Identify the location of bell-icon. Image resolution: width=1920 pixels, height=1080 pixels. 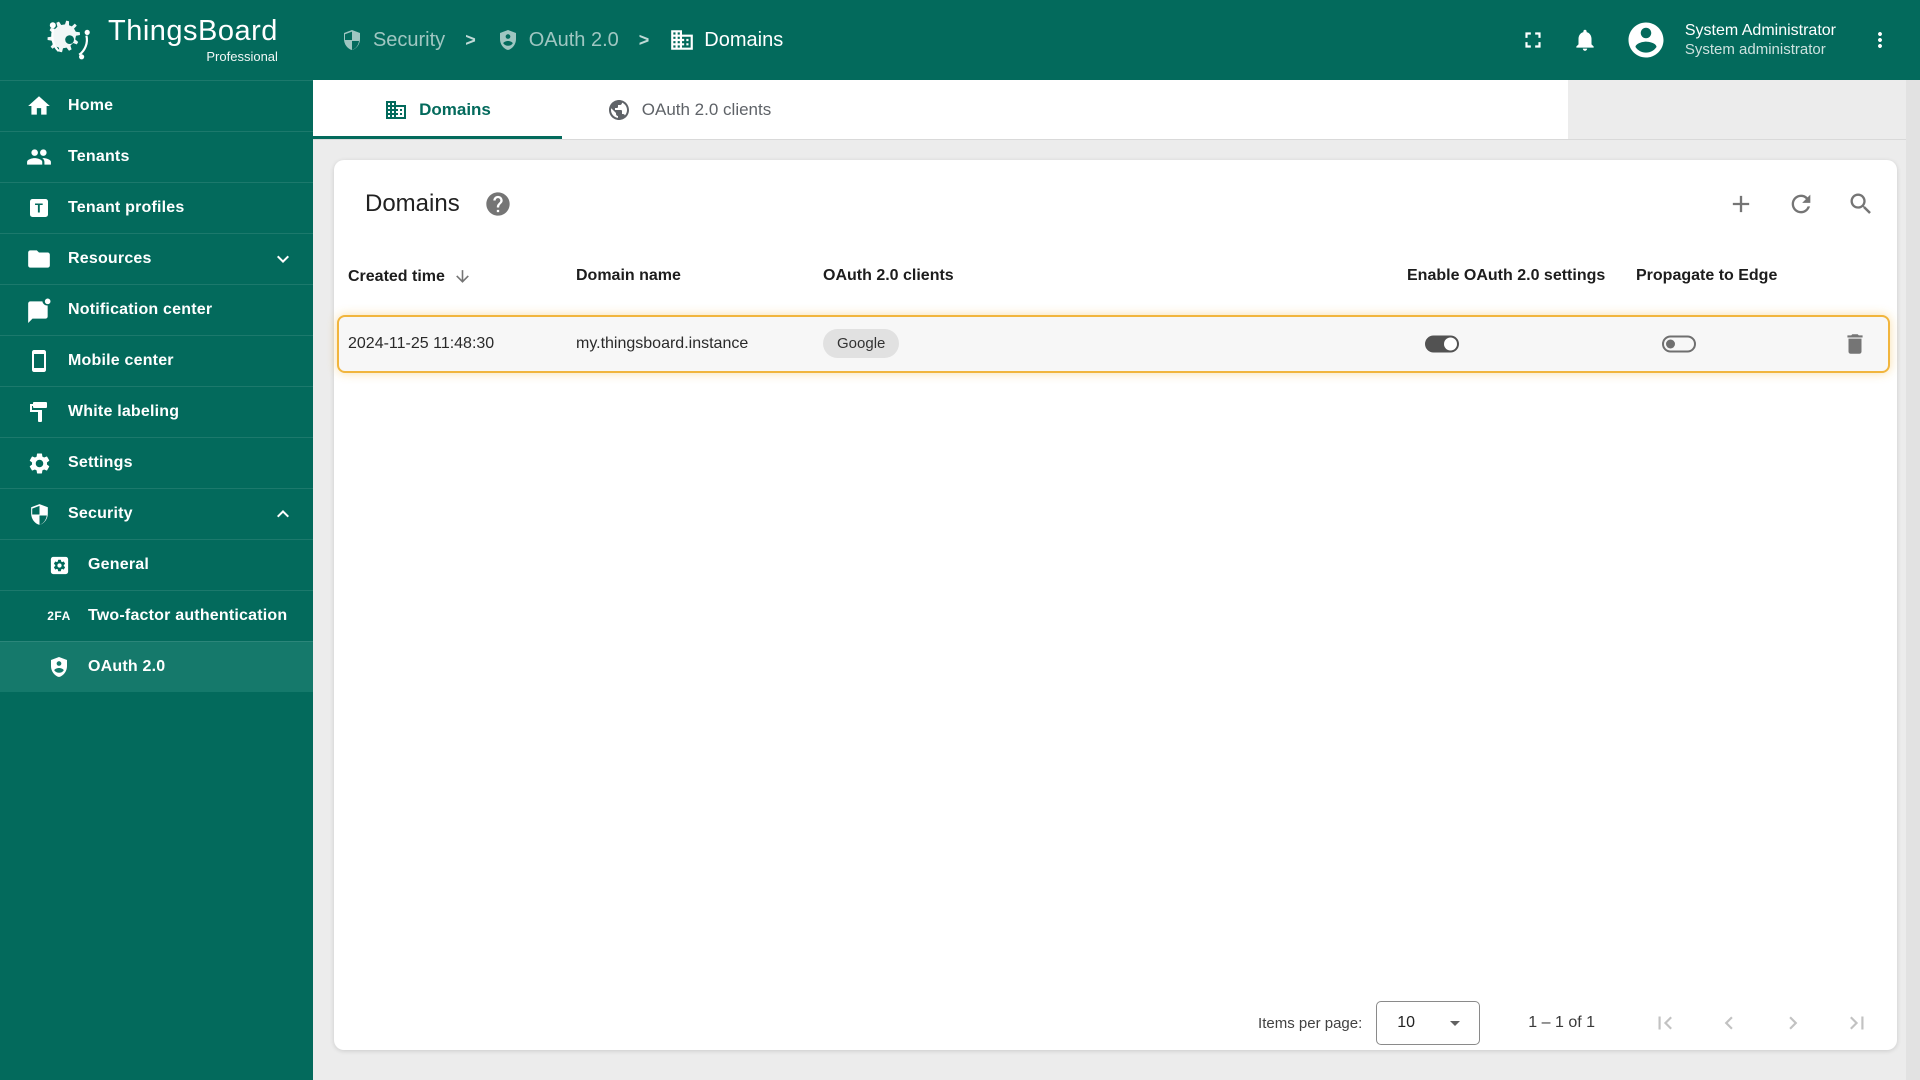
(1585, 40).